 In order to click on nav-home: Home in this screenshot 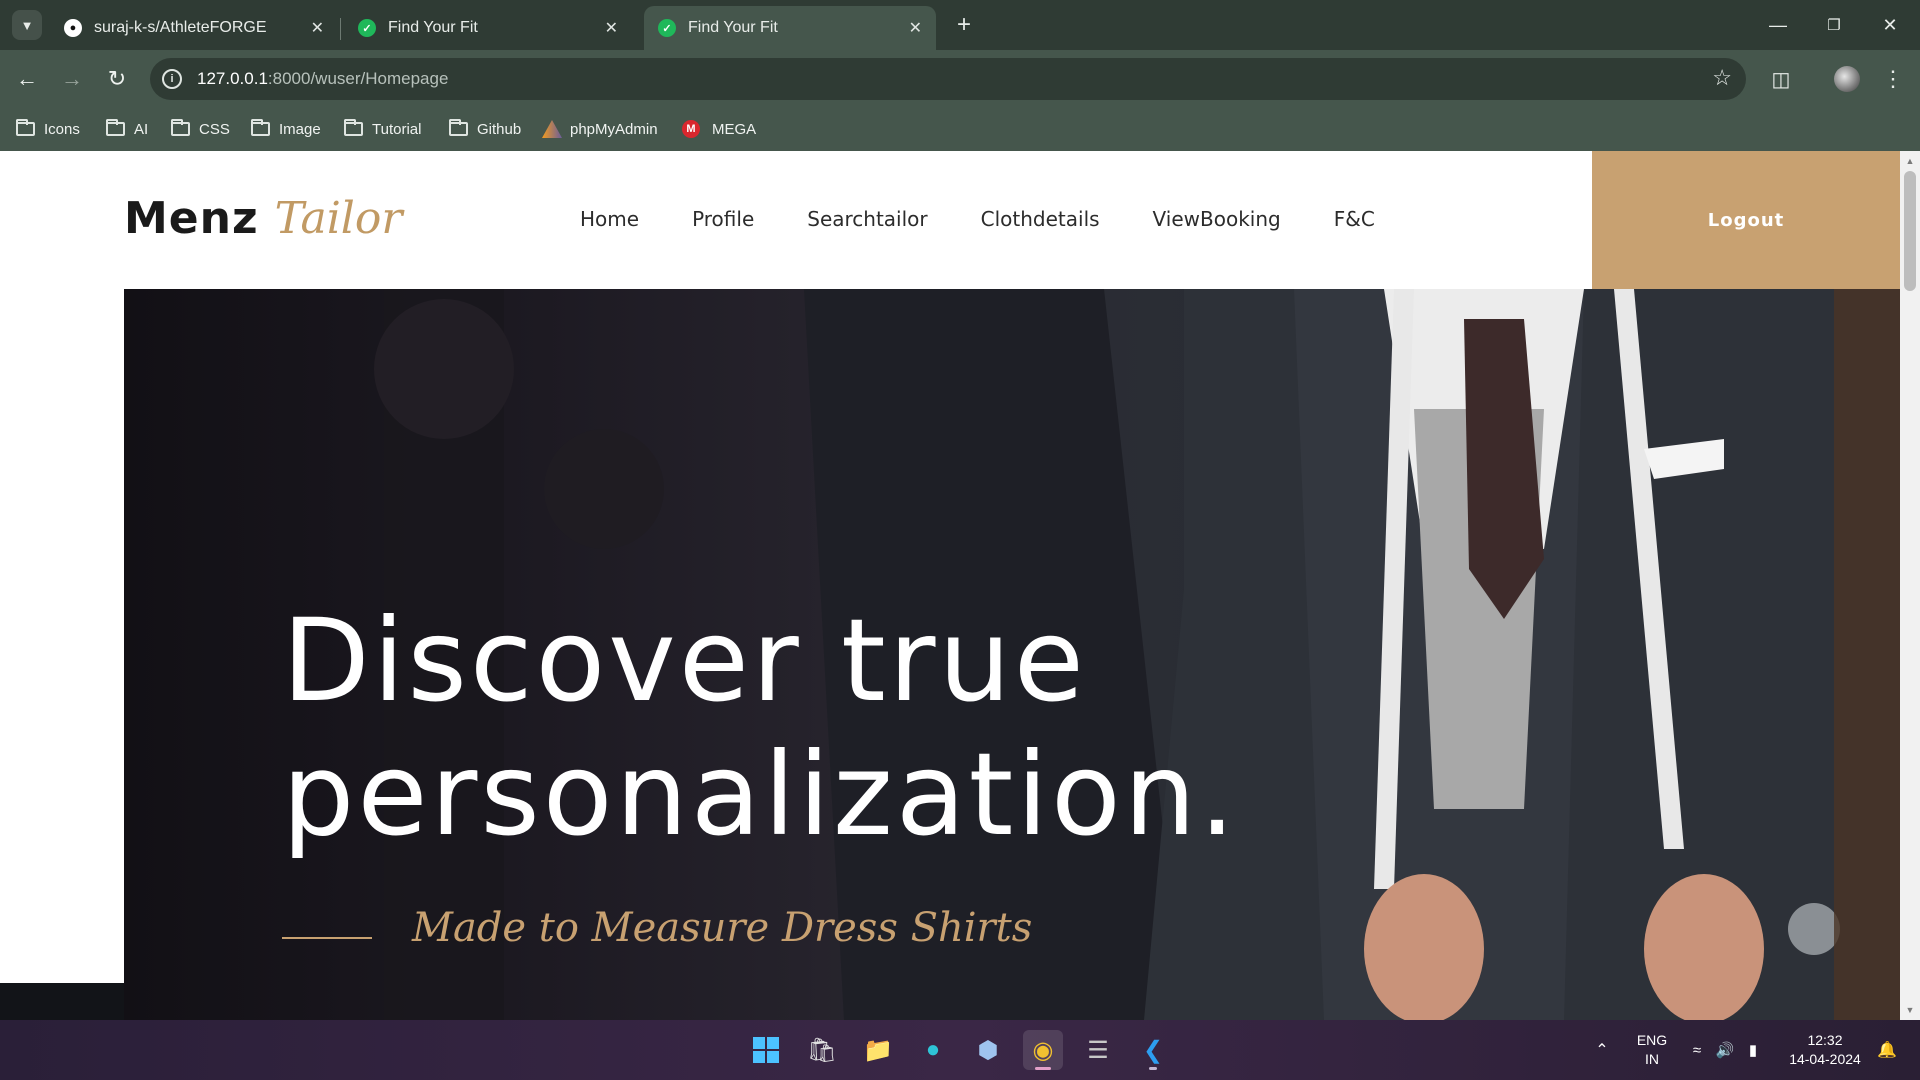, I will do `click(609, 219)`.